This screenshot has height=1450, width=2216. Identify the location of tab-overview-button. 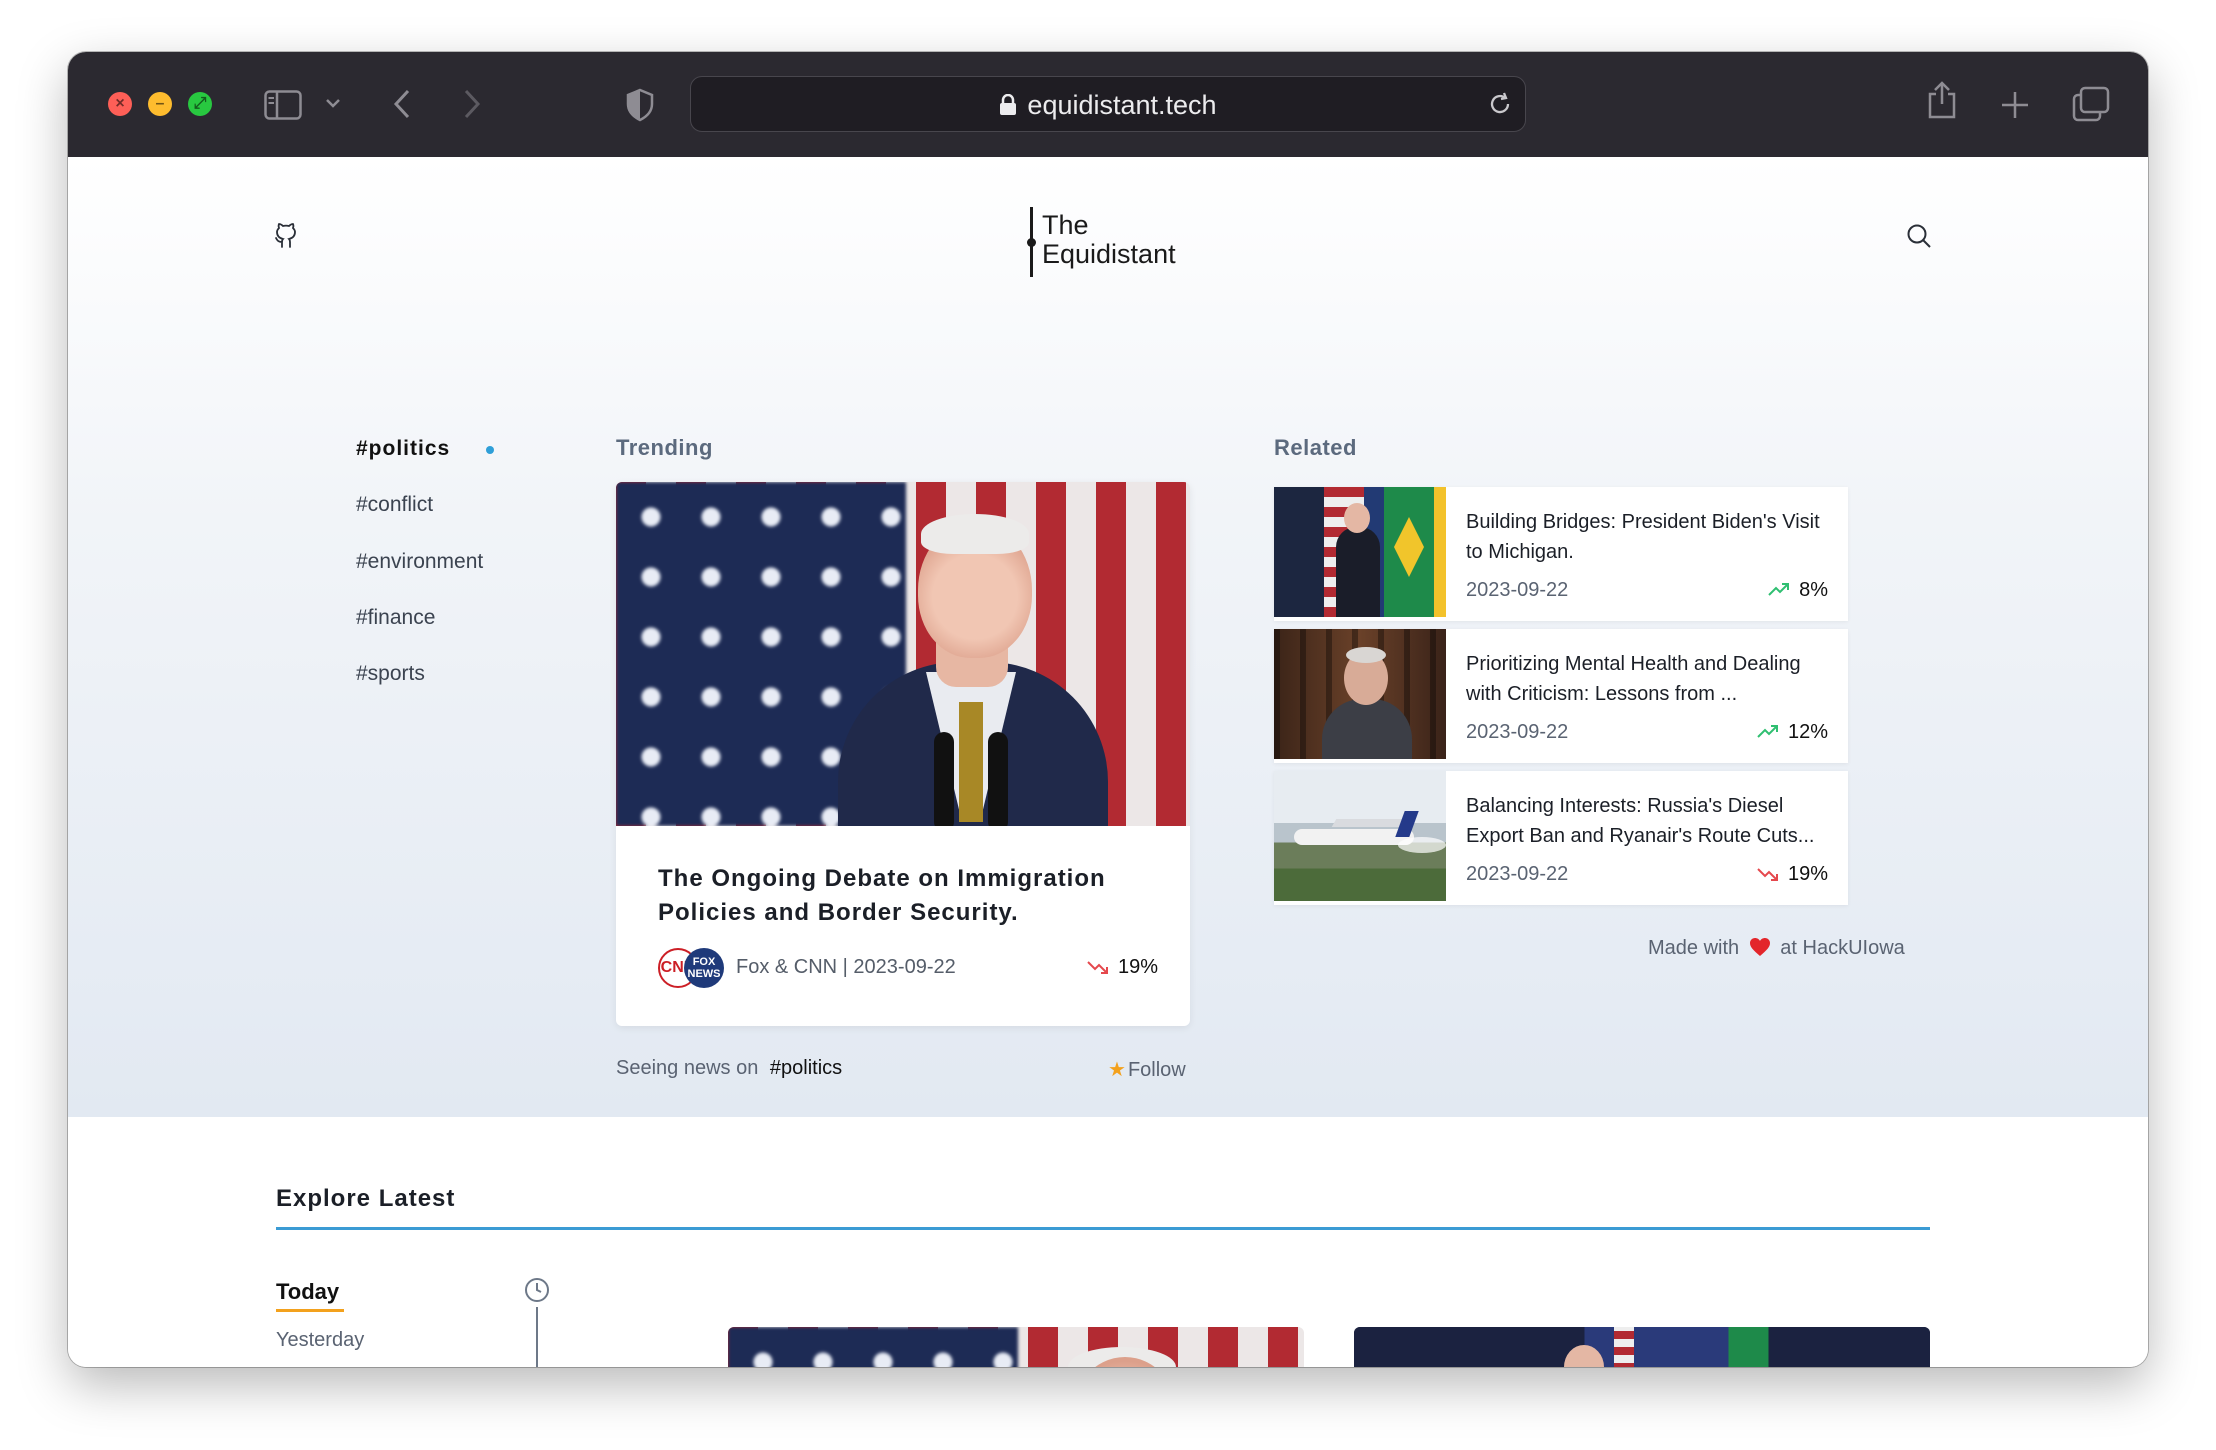
(2091, 106).